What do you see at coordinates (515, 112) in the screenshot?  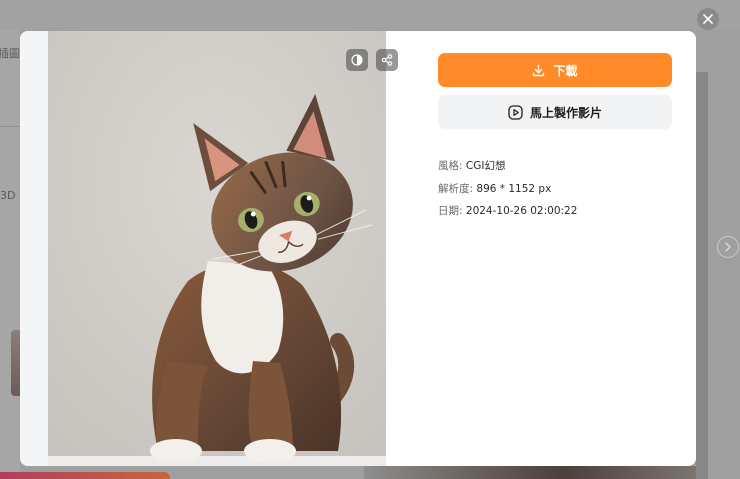 I see `play-circle-icon` at bounding box center [515, 112].